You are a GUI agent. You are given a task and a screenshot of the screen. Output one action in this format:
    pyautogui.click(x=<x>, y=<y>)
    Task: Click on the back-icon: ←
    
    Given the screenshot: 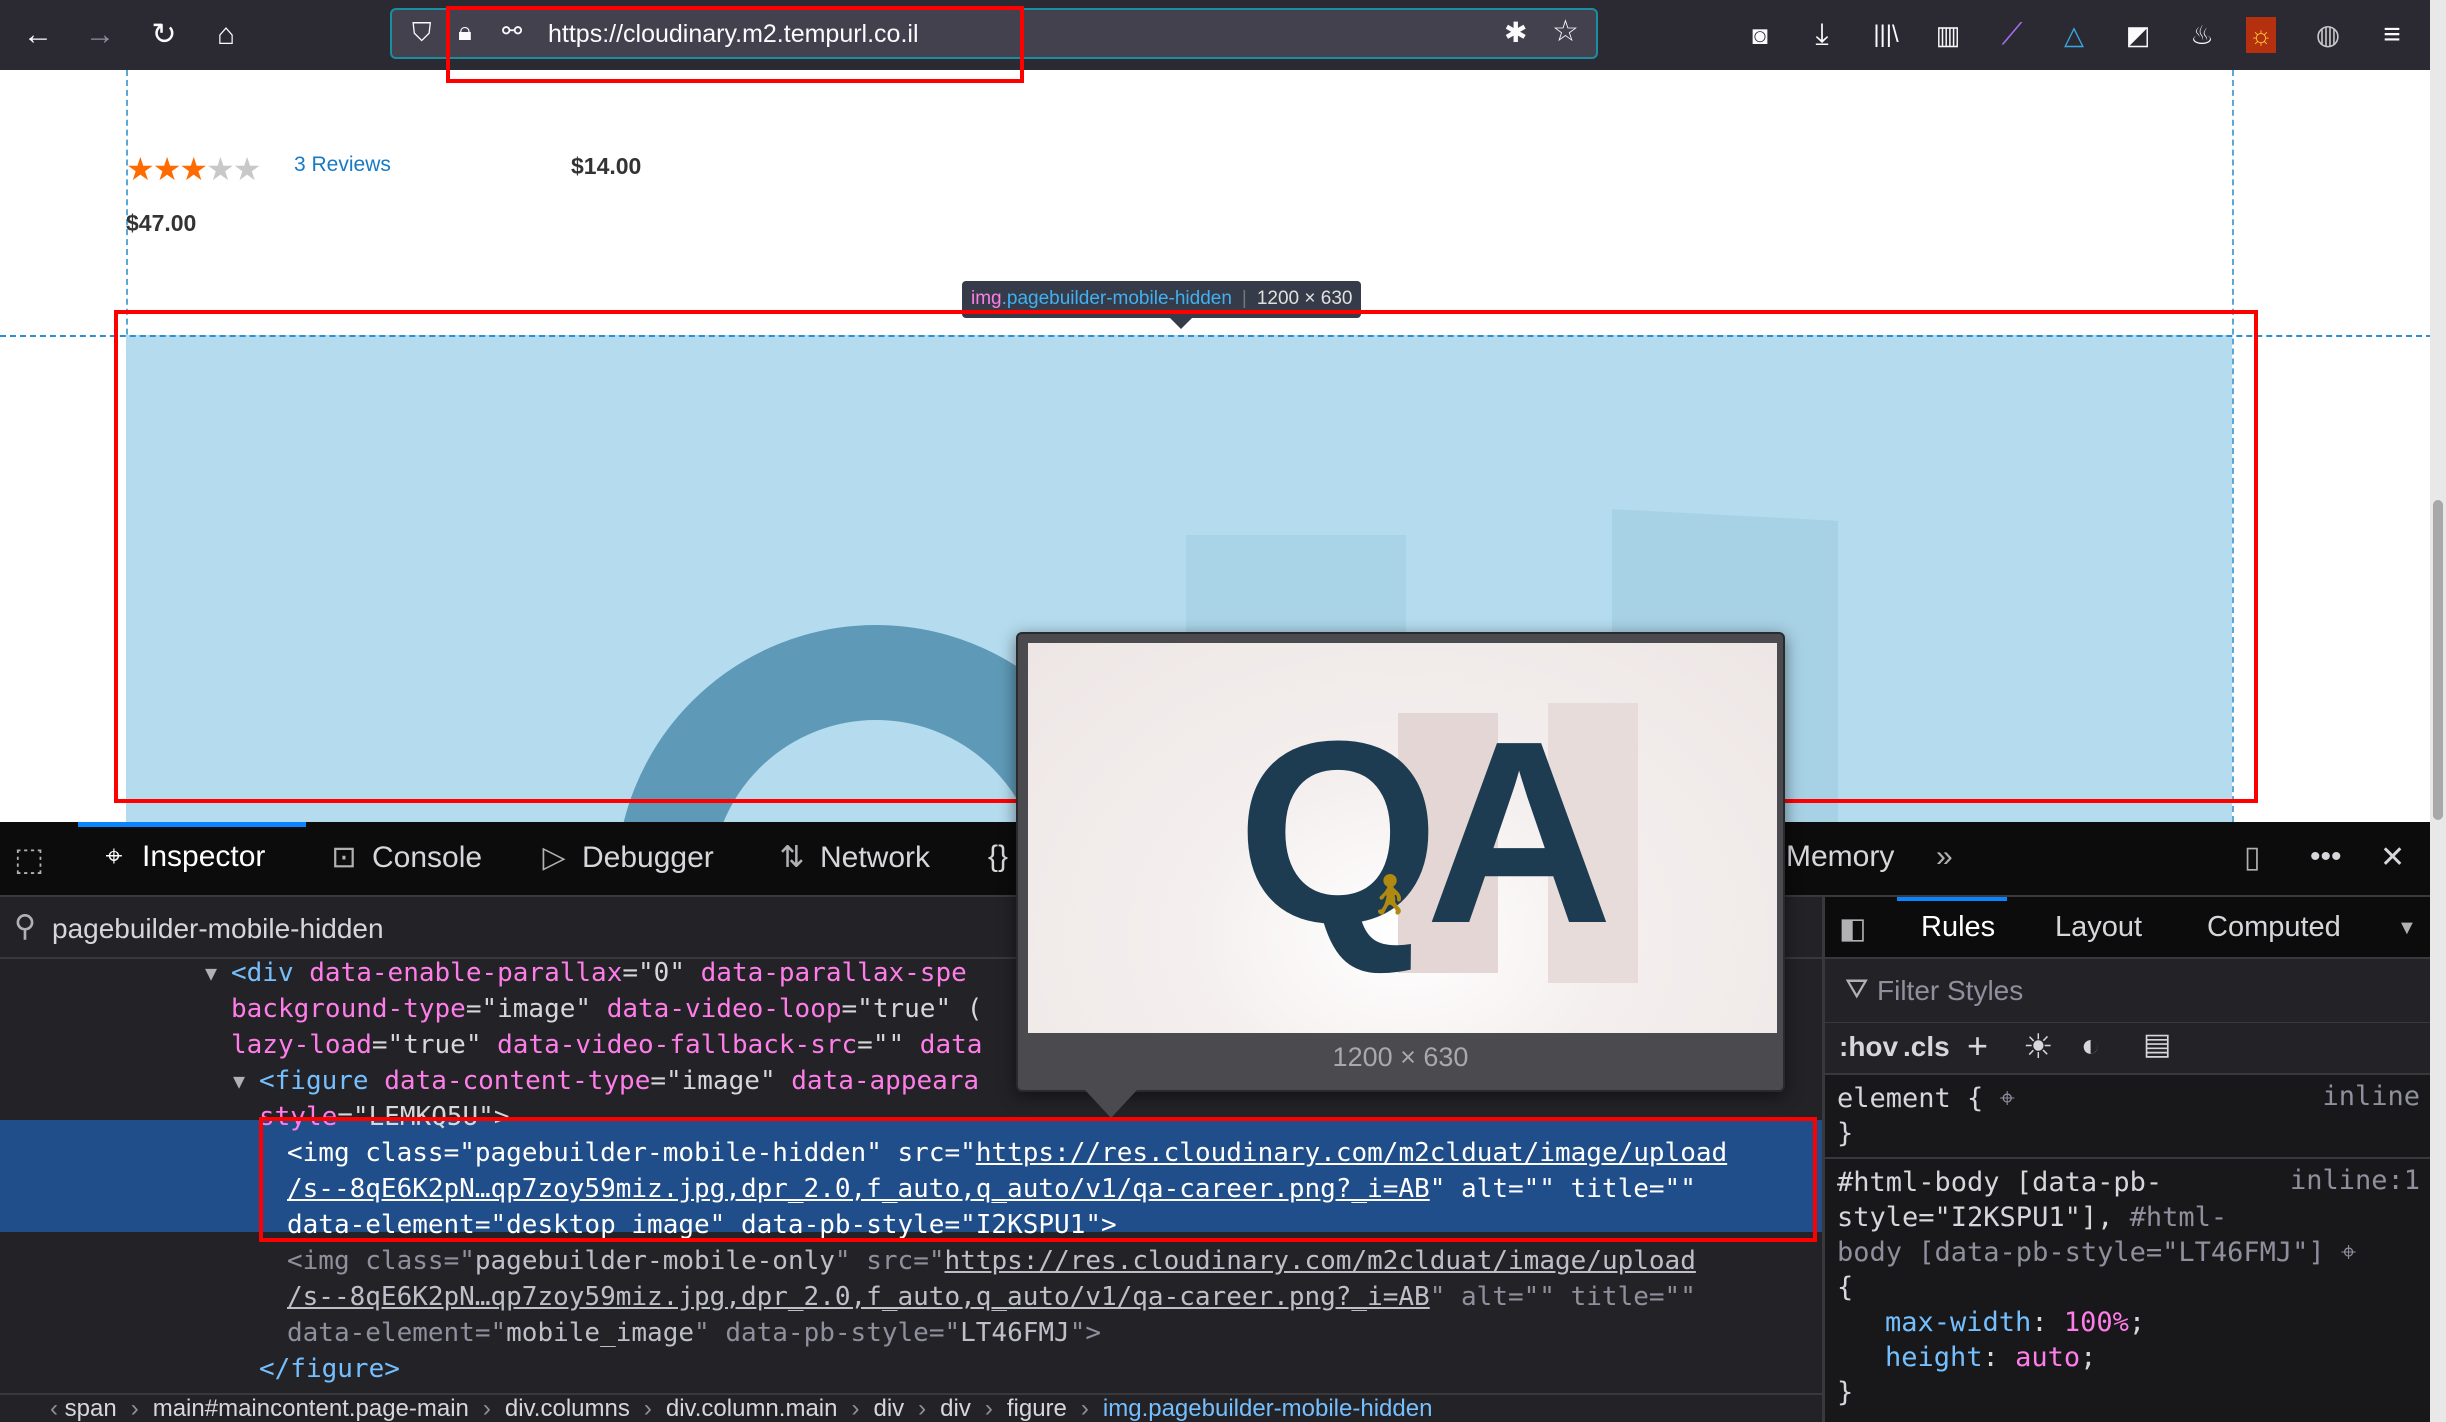 What is the action you would take?
    pyautogui.click(x=38, y=35)
    